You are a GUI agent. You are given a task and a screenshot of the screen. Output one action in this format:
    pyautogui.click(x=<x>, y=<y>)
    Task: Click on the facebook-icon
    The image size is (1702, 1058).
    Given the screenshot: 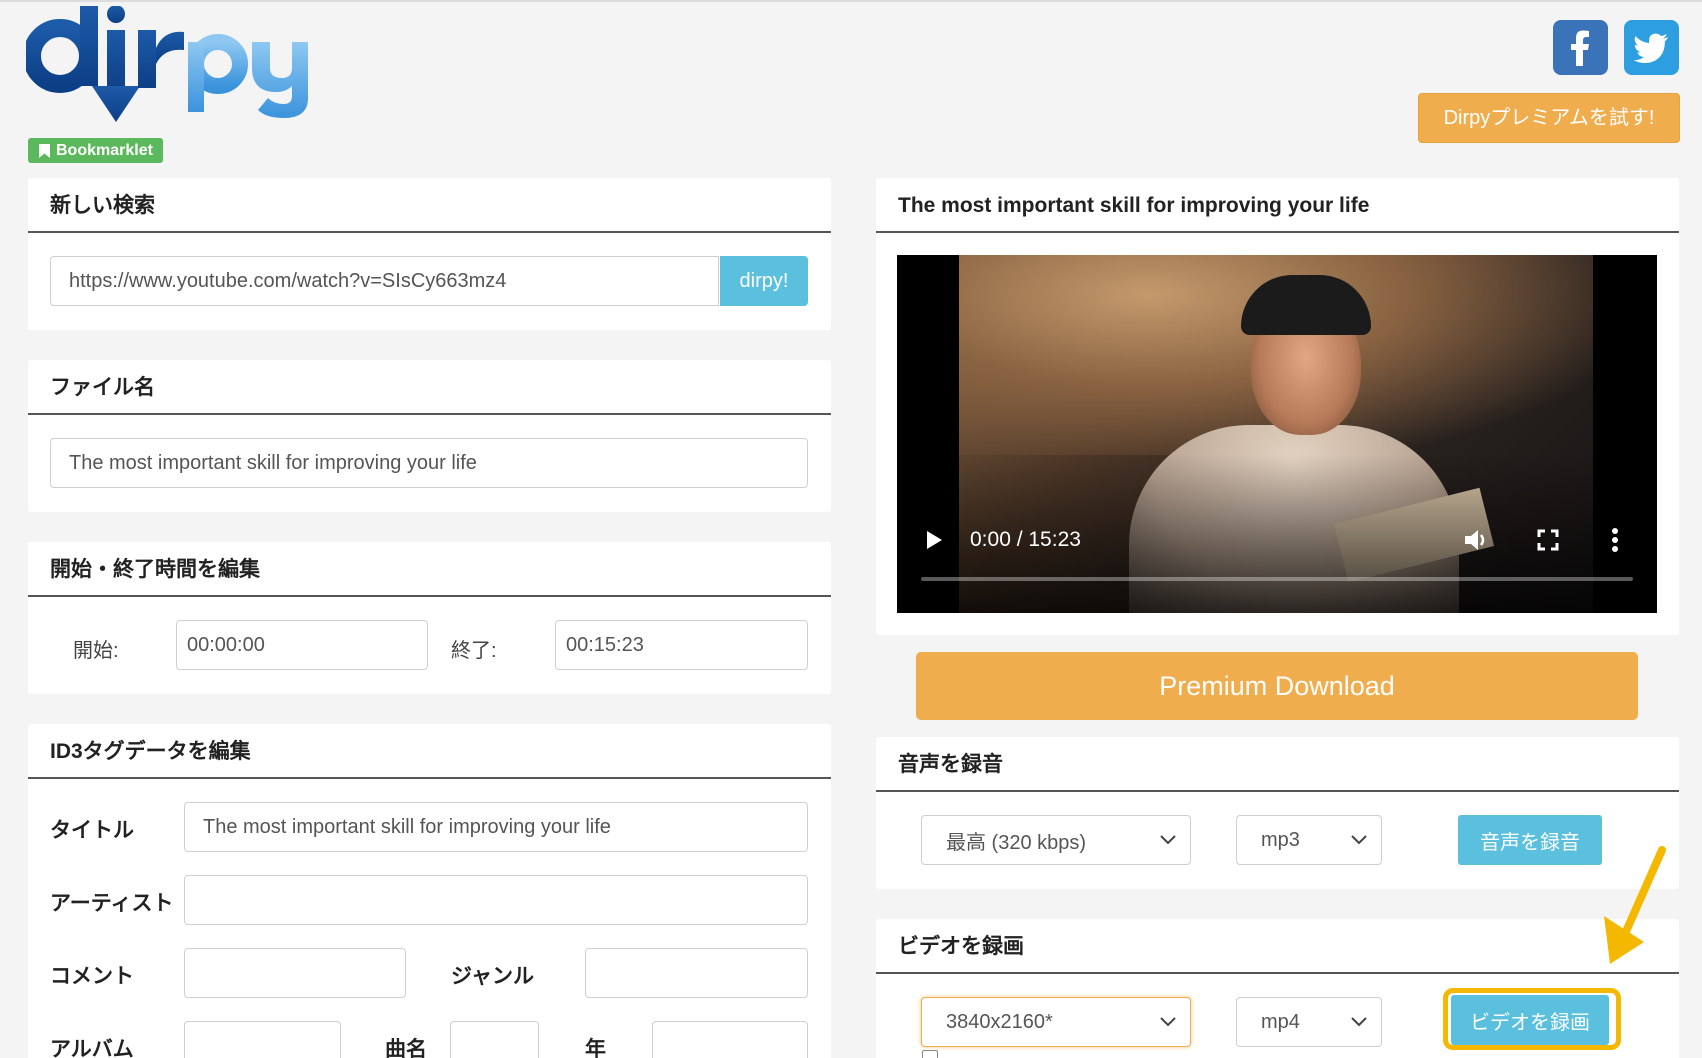 What is the action you would take?
    pyautogui.click(x=1580, y=48)
    